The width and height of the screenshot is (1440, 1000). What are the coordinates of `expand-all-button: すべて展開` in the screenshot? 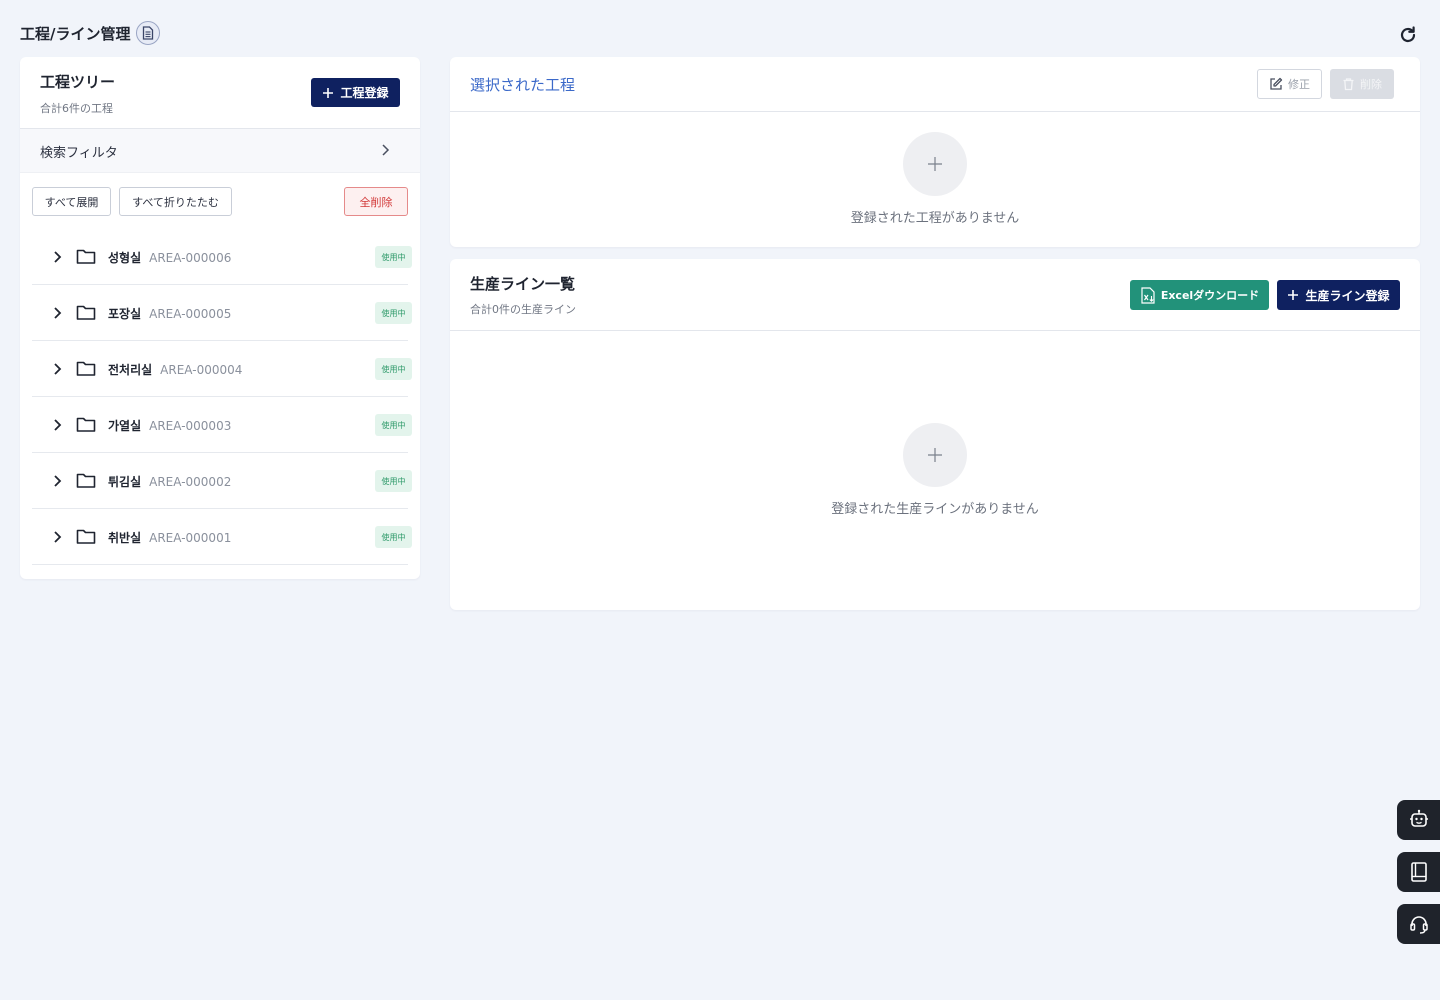 It's located at (71, 201).